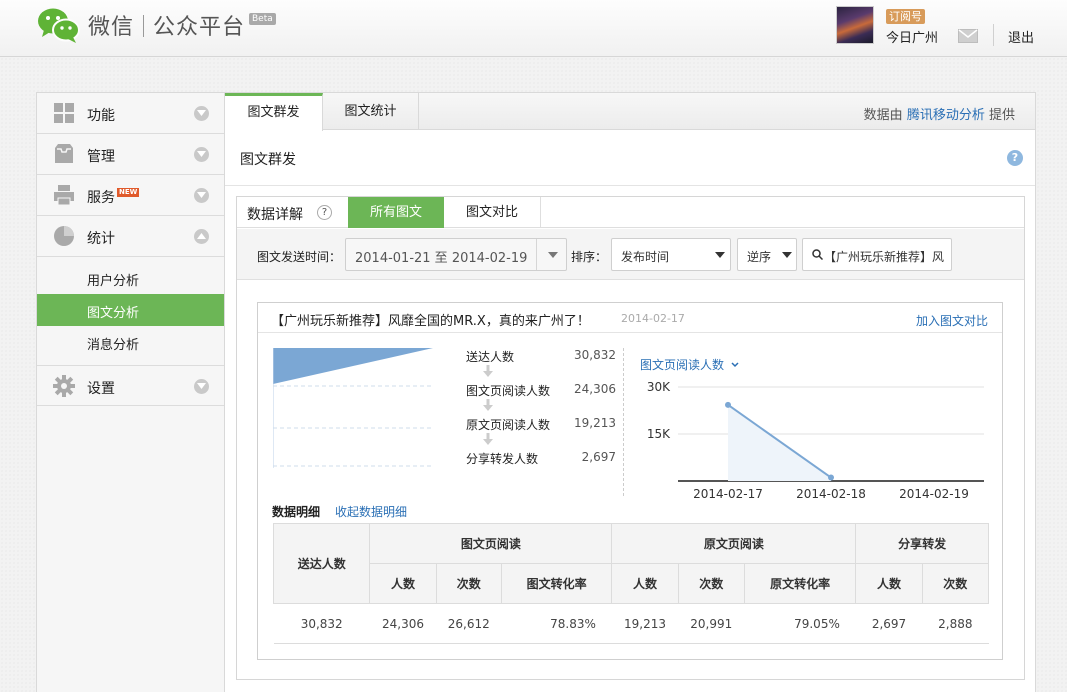 This screenshot has width=1067, height=692. What do you see at coordinates (128, 192) in the screenshot?
I see `new-badge: NEW` at bounding box center [128, 192].